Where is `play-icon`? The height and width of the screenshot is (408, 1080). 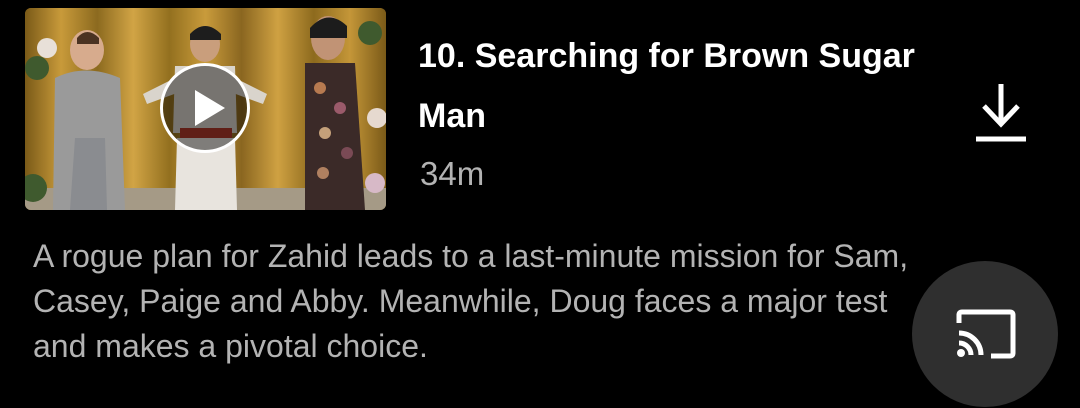
play-icon is located at coordinates (210, 108).